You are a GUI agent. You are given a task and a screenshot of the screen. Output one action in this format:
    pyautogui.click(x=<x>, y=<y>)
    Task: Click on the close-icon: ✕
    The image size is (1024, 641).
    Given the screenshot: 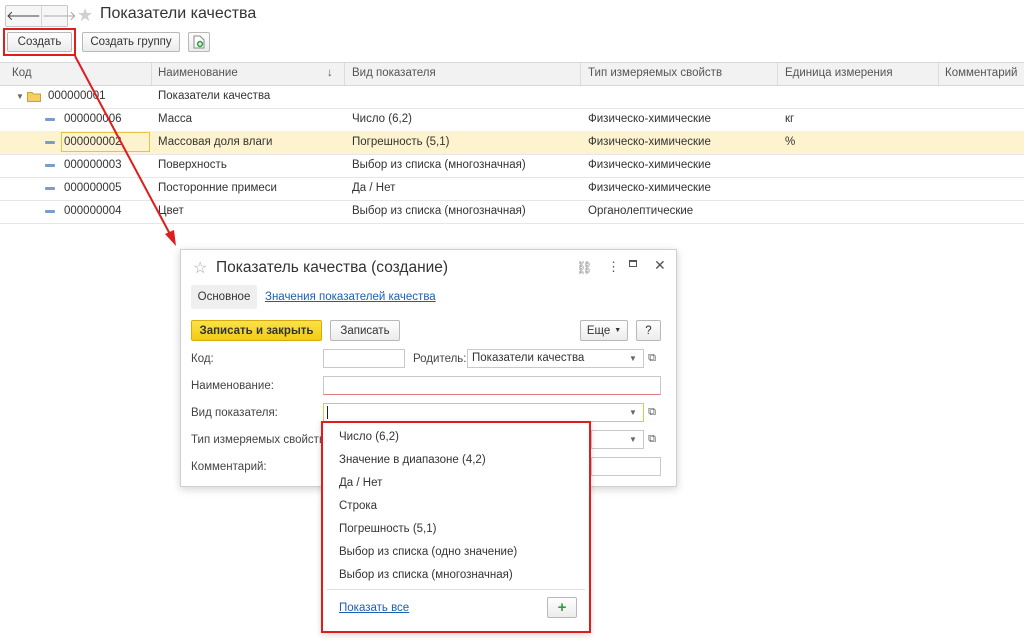 What is the action you would take?
    pyautogui.click(x=660, y=265)
    